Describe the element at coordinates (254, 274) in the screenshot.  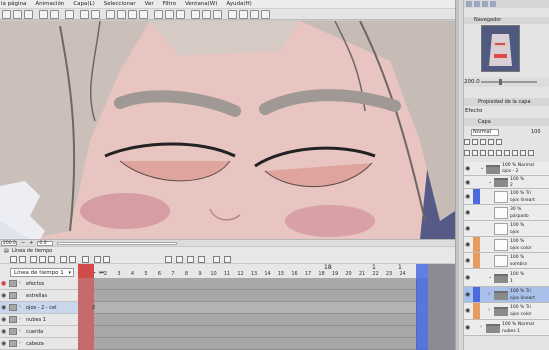
I see `ruler-frame-number: 13` at that location.